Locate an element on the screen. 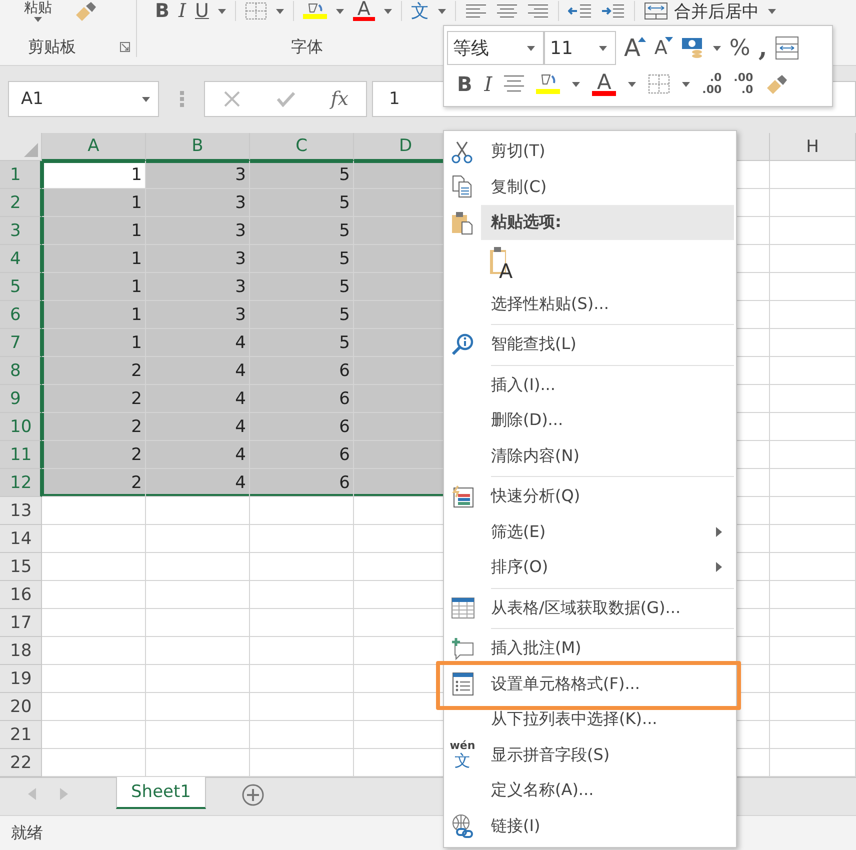 The height and width of the screenshot is (850, 856). sheet-tab: Sheet1 is located at coordinates (161, 793).